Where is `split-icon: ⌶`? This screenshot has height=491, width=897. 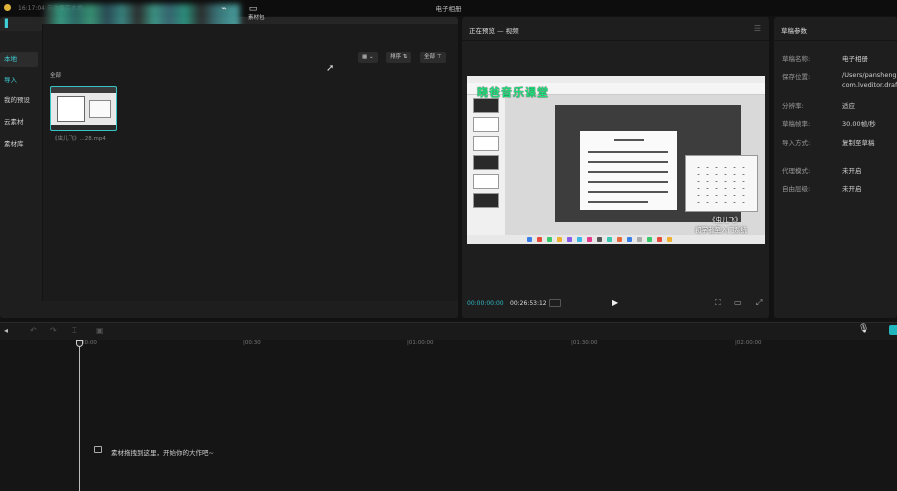
split-icon: ⌶ is located at coordinates (74, 331).